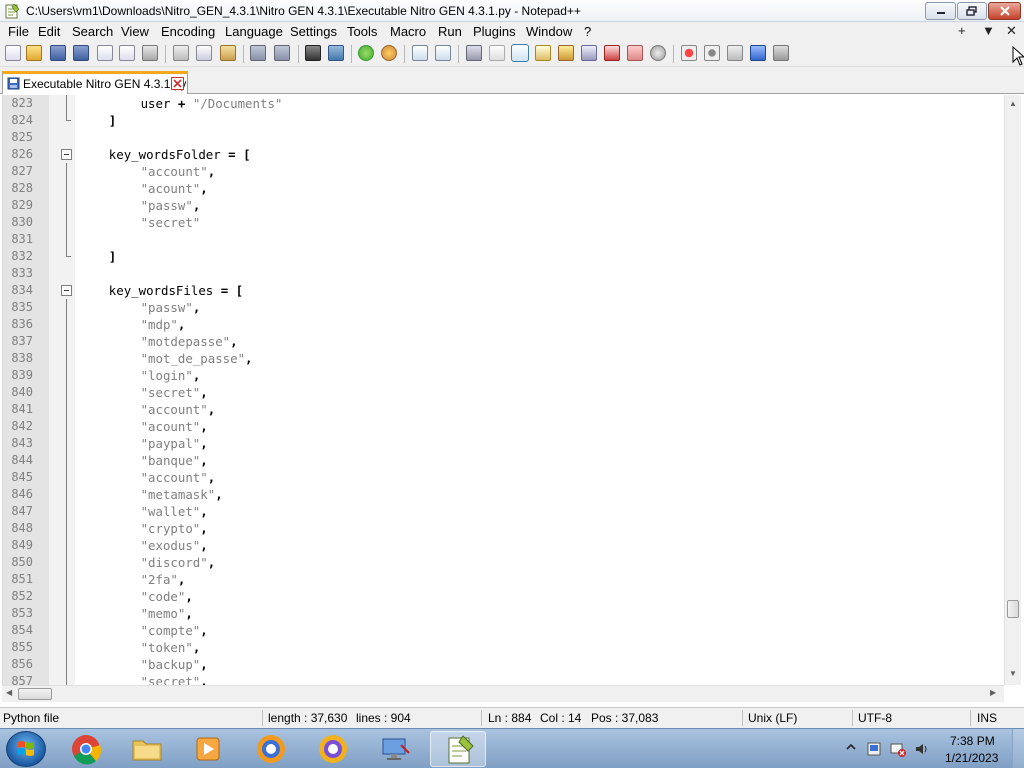 The height and width of the screenshot is (768, 1024). I want to click on menu-edit: Edit, so click(49, 31).